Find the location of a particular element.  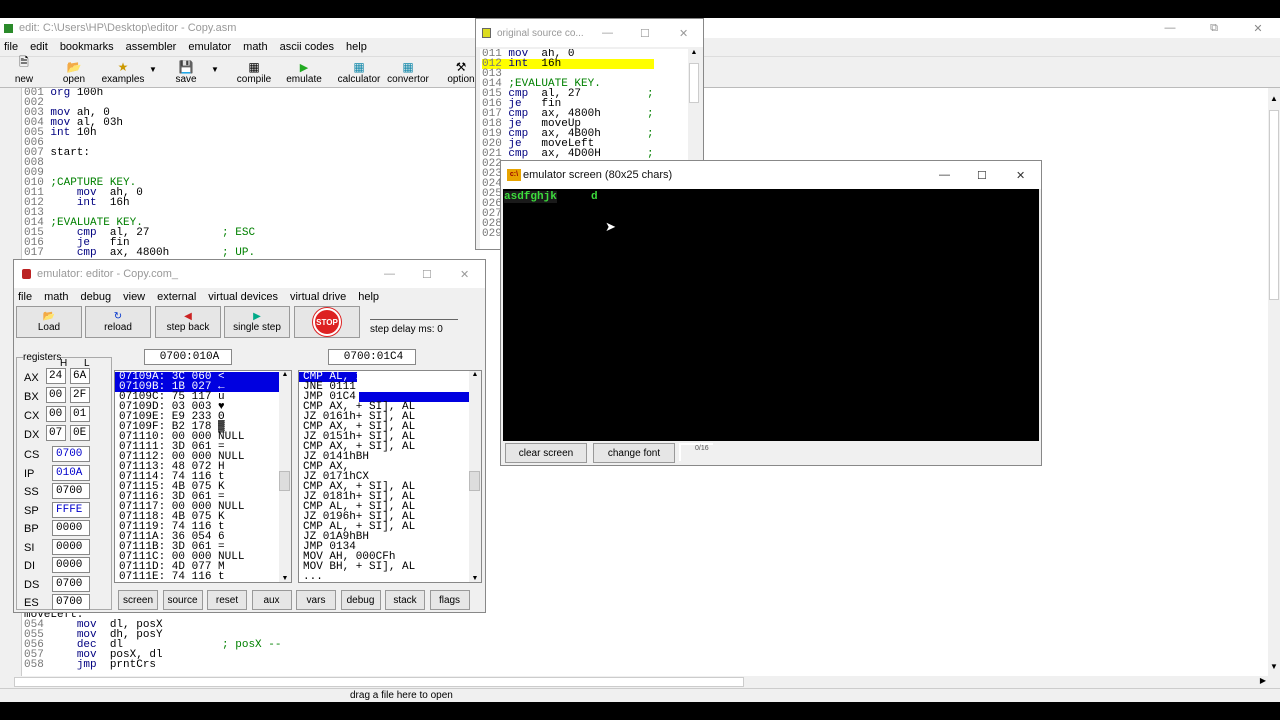

register-bp: 0000 is located at coordinates (71, 528).